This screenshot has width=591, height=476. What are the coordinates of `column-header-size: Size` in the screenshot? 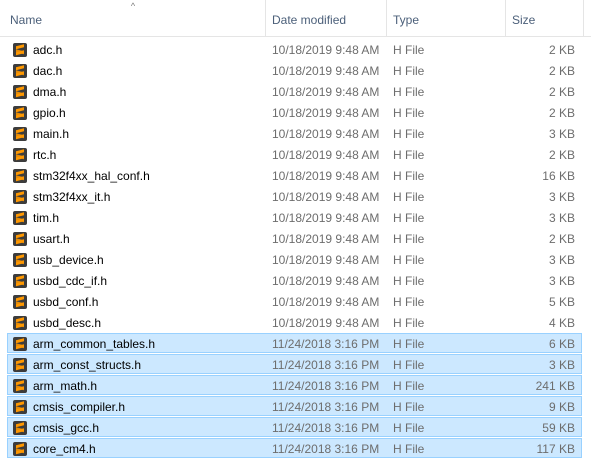 It's located at (544, 18).